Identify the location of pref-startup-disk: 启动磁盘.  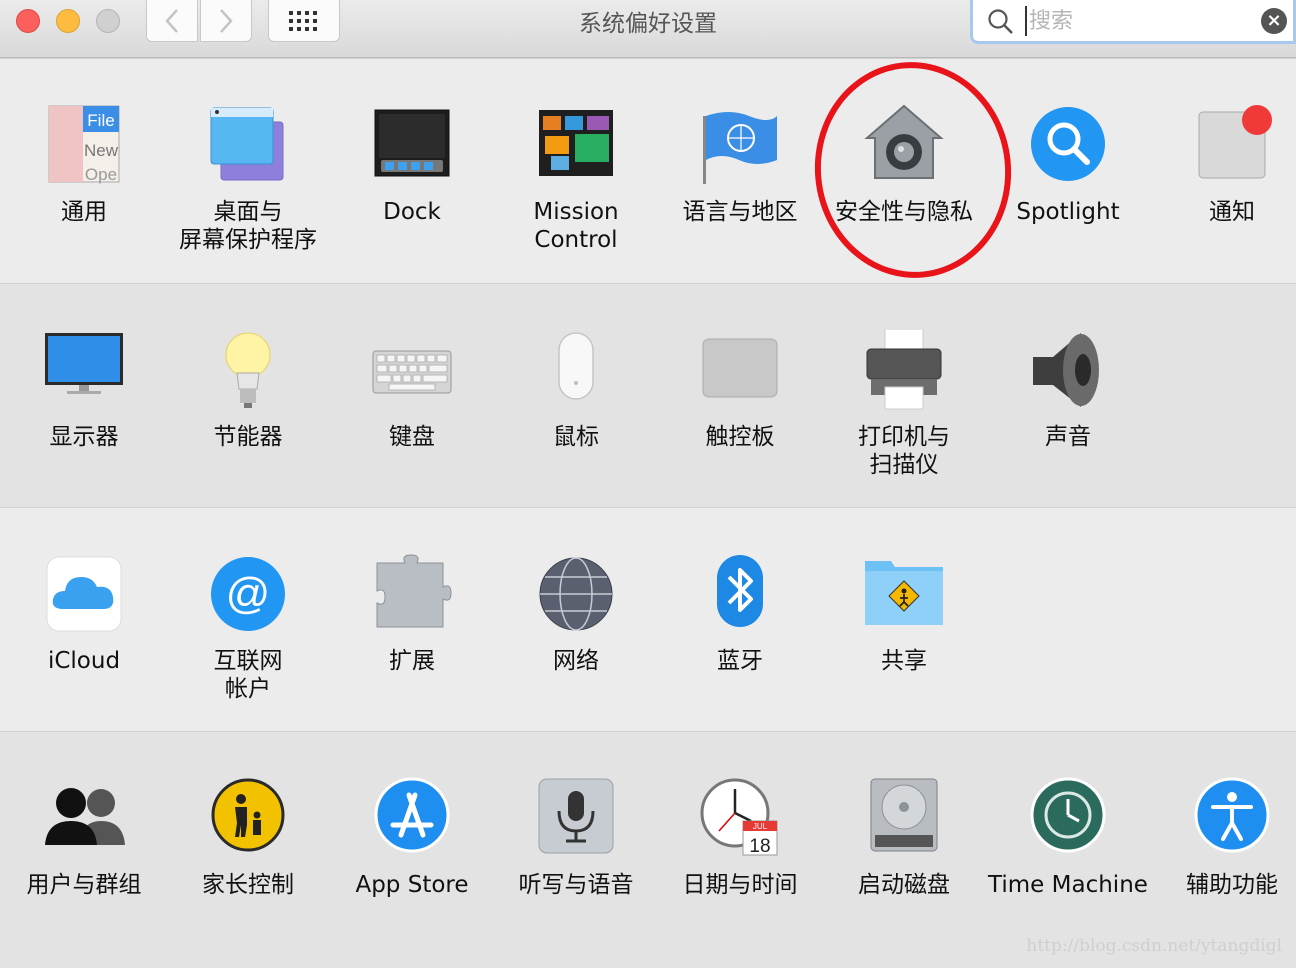
(904, 838).